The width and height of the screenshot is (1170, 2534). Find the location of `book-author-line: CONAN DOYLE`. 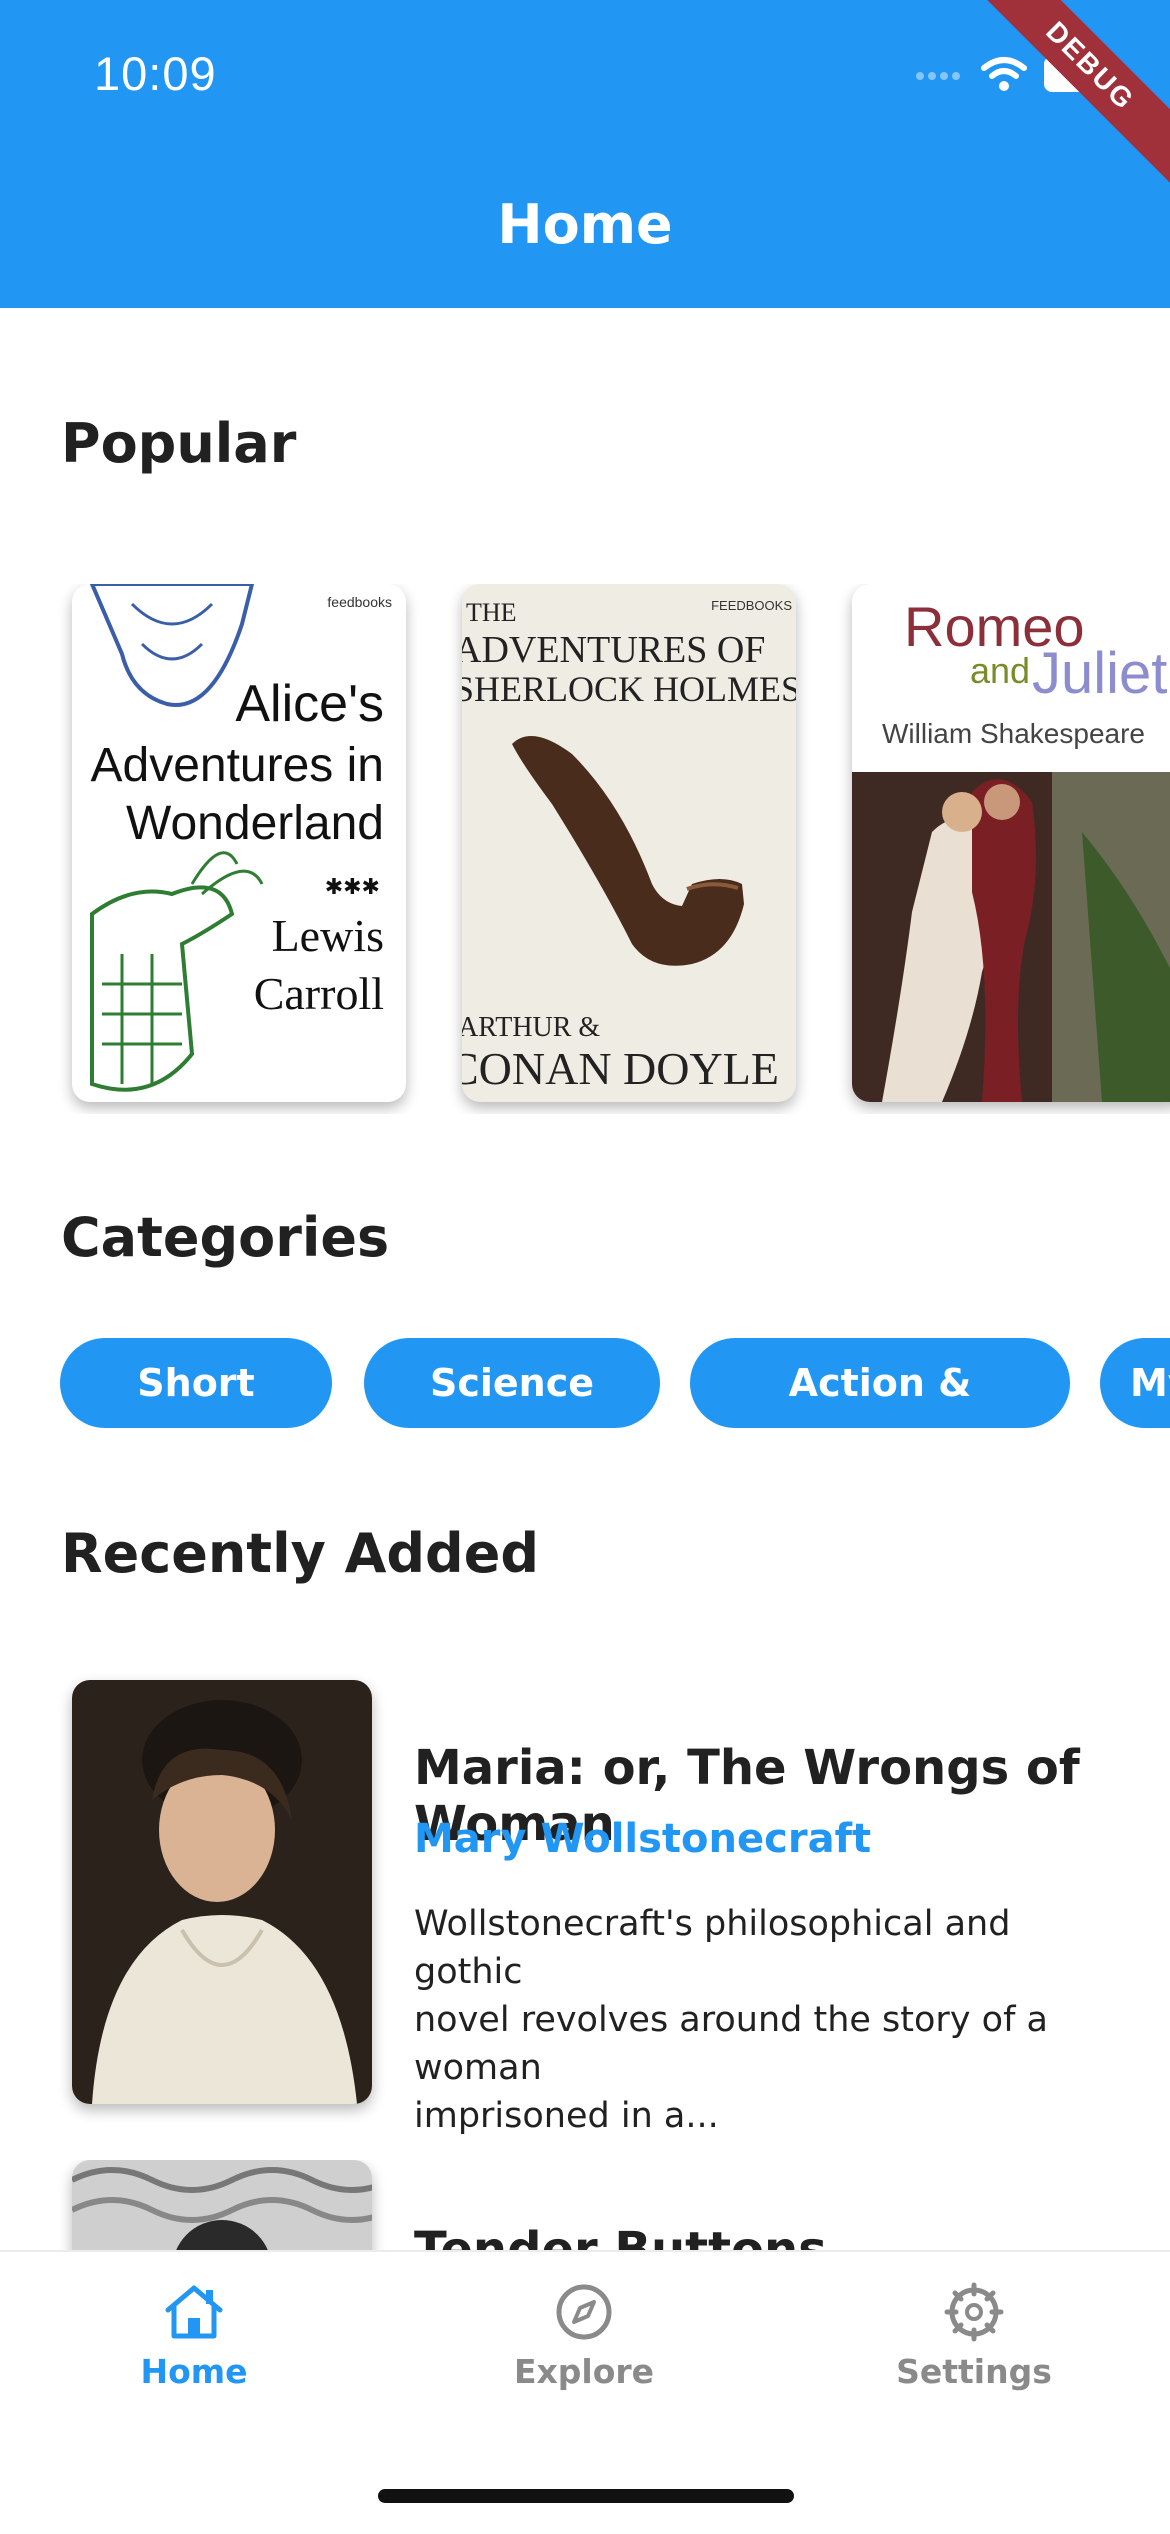

book-author-line: CONAN DOYLE is located at coordinates (620, 1068).